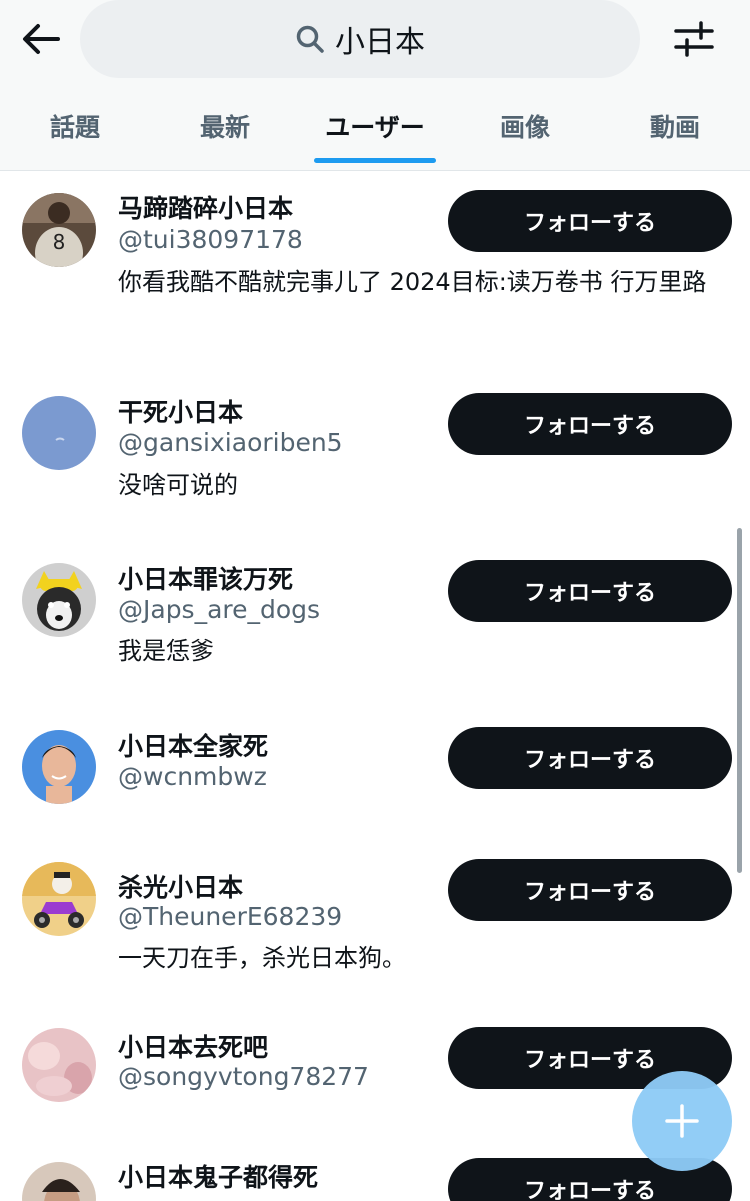 Image resolution: width=750 pixels, height=1201 pixels. Describe the element at coordinates (243, 1076) in the screenshot. I see `user-handle: @songyvtong78277` at that location.